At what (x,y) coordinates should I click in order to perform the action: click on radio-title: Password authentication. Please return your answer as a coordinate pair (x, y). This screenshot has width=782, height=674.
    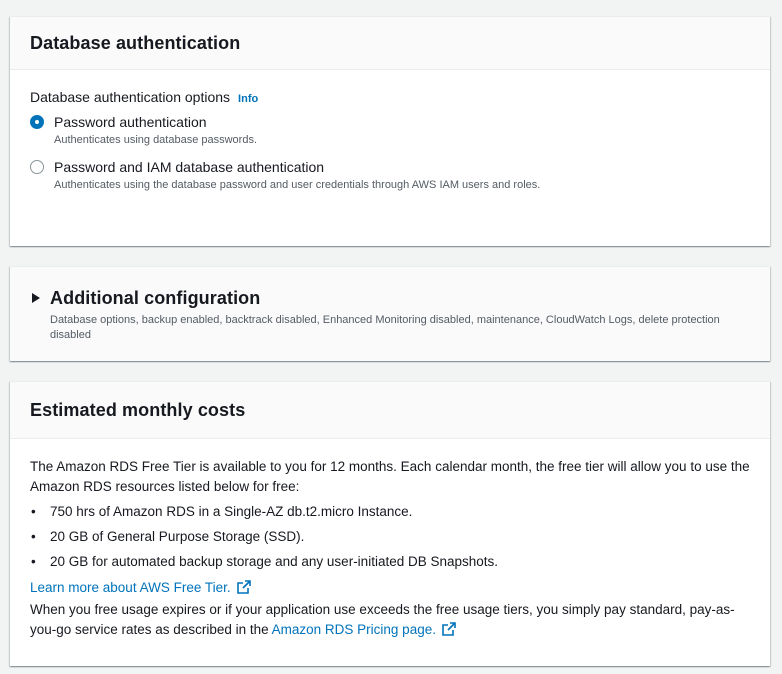
    Looking at the image, I should click on (130, 122).